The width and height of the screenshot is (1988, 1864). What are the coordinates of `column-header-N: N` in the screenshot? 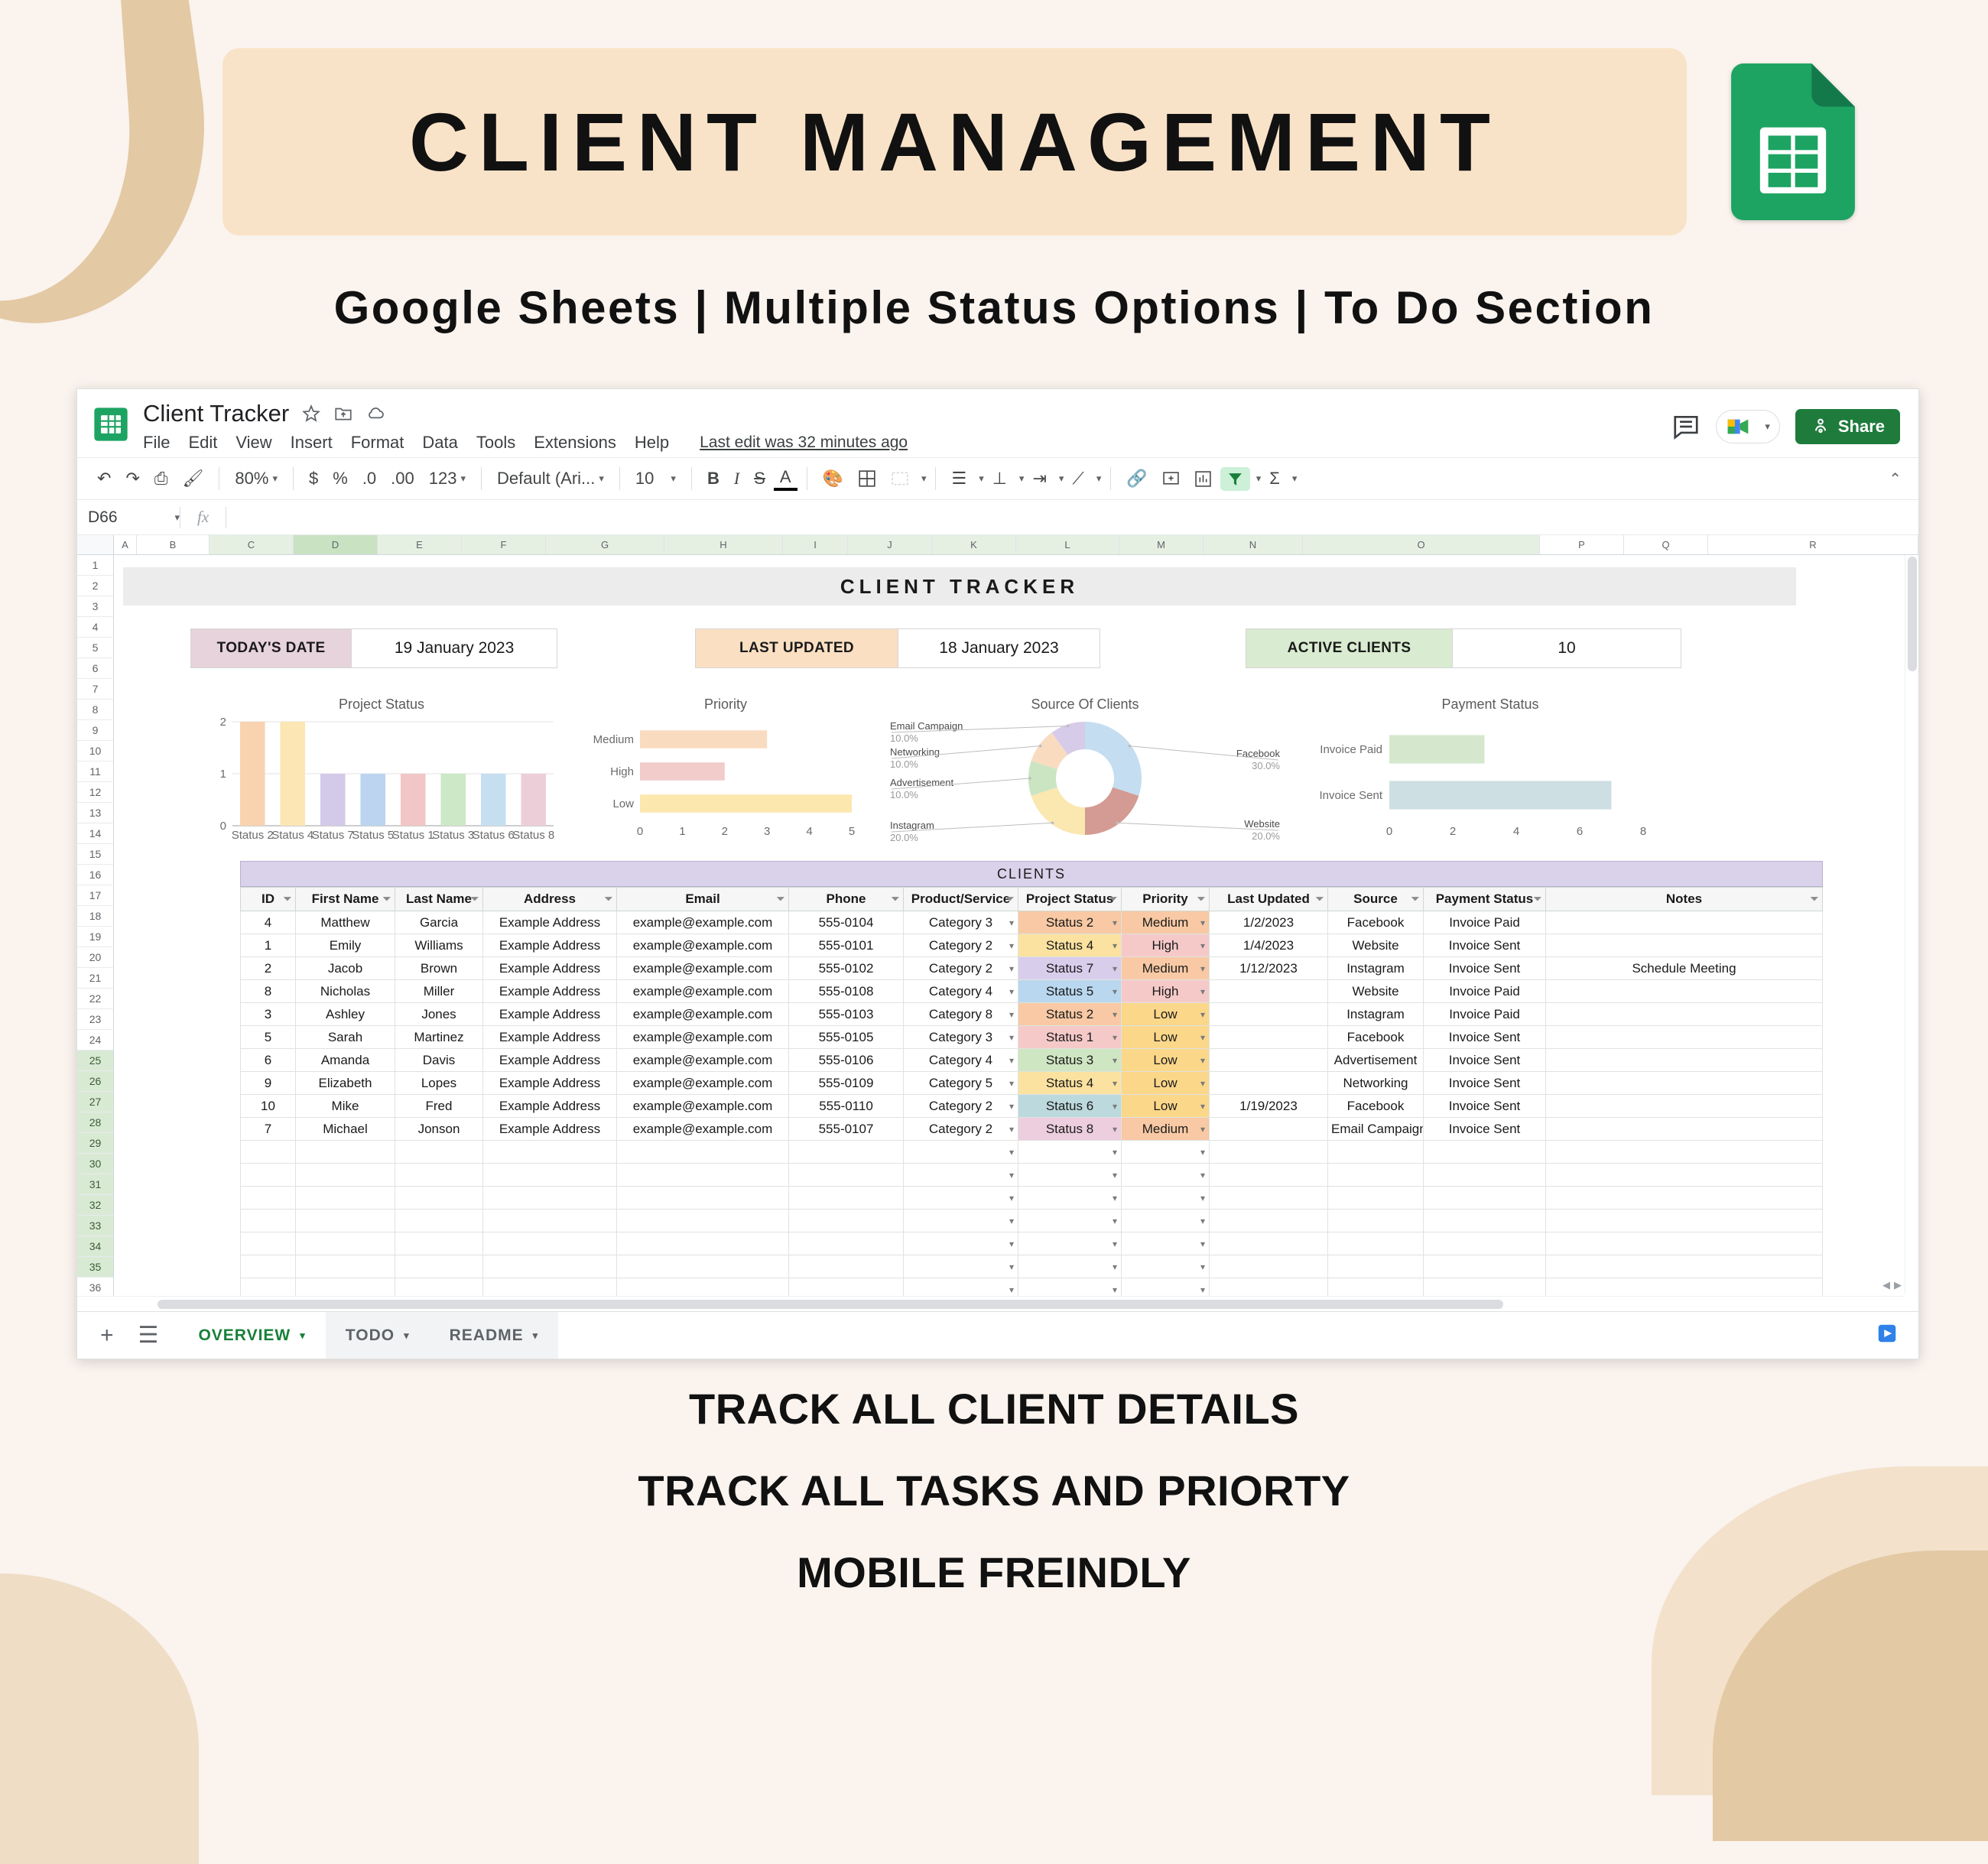 It's located at (1253, 544).